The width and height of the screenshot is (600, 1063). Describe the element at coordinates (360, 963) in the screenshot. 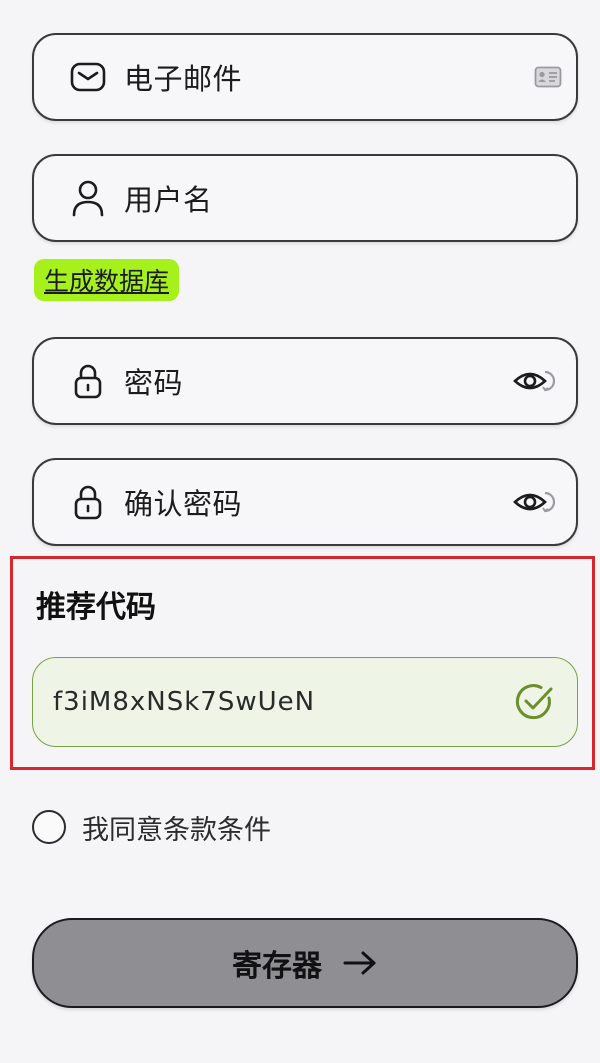

I see `arrow-right-icon` at that location.